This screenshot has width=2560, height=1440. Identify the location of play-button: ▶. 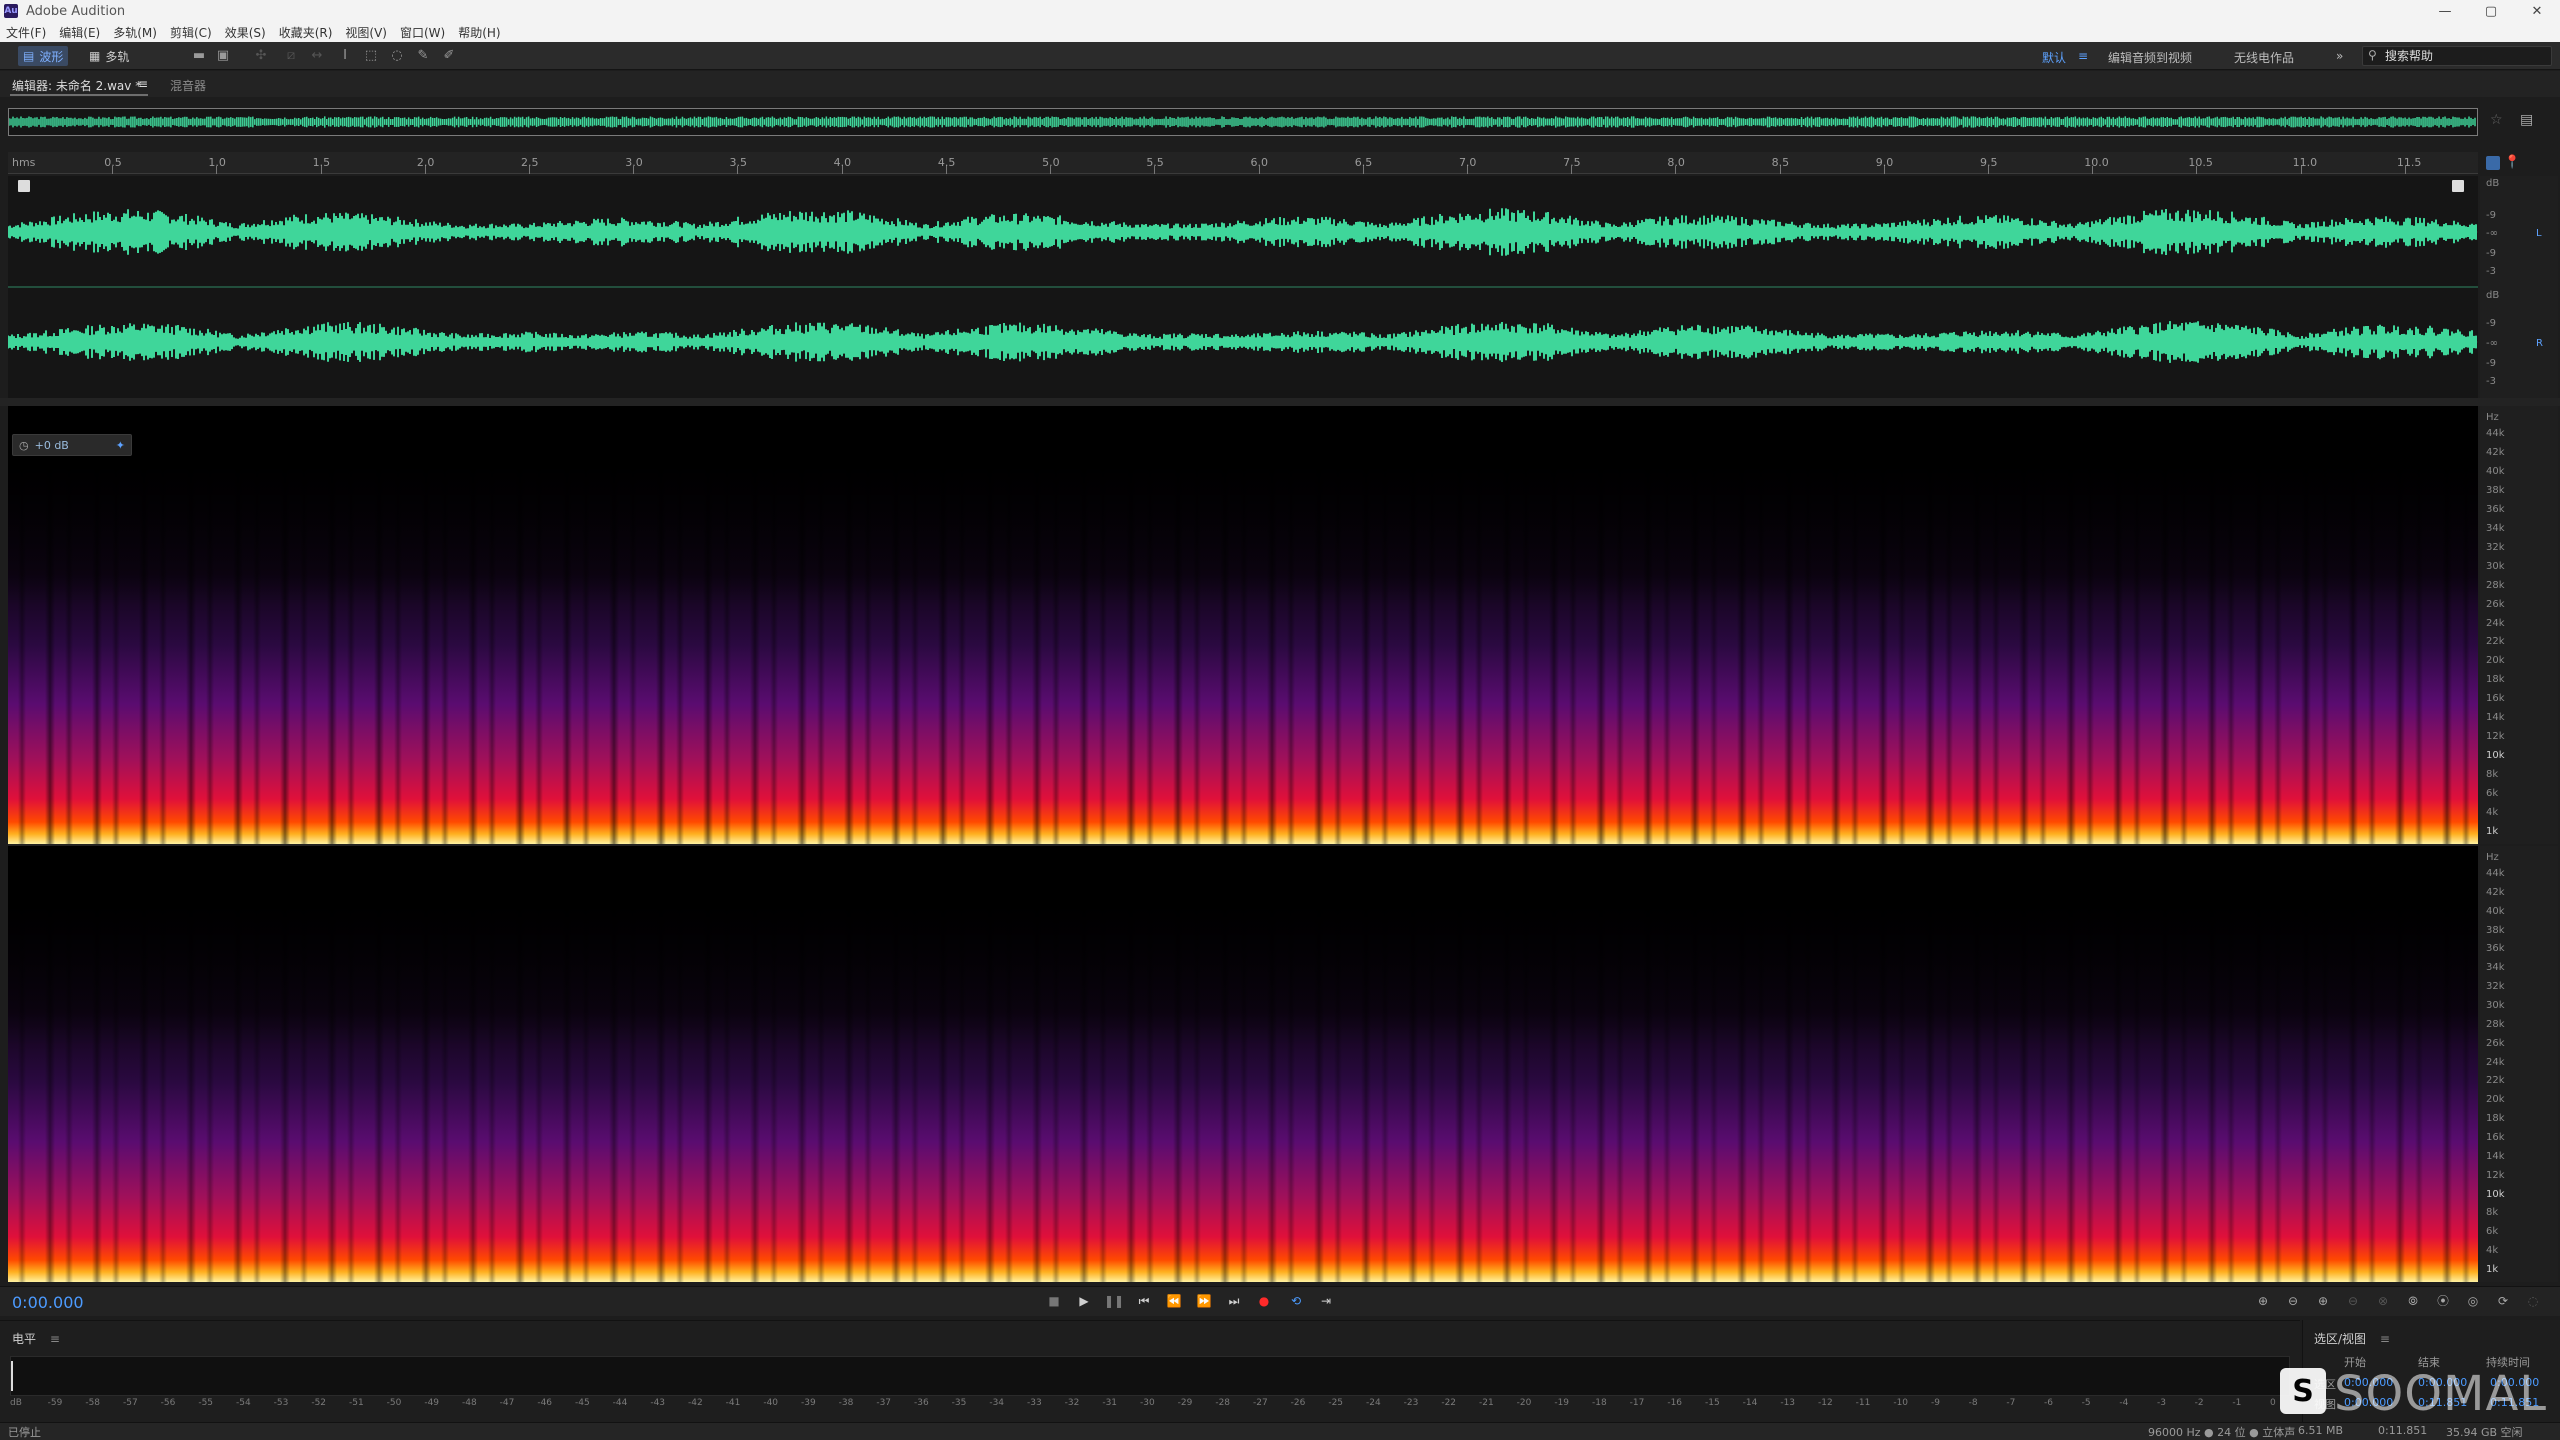
(1084, 1301).